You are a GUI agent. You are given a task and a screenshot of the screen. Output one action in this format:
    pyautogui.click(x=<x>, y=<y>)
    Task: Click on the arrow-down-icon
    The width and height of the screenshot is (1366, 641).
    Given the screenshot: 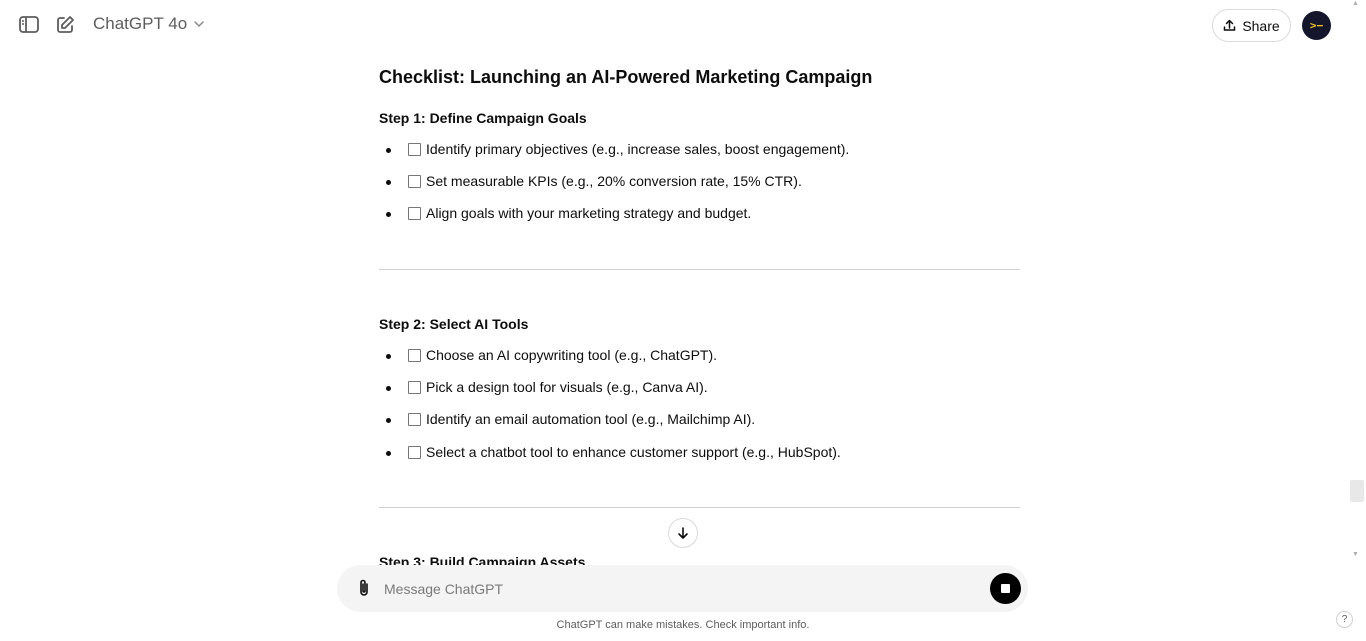 What is the action you would take?
    pyautogui.click(x=683, y=533)
    